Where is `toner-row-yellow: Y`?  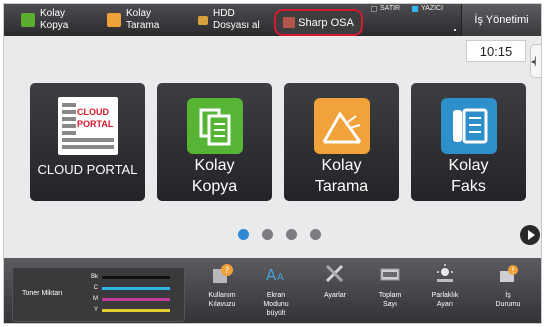
toner-row-yellow: Y is located at coordinates (130, 310).